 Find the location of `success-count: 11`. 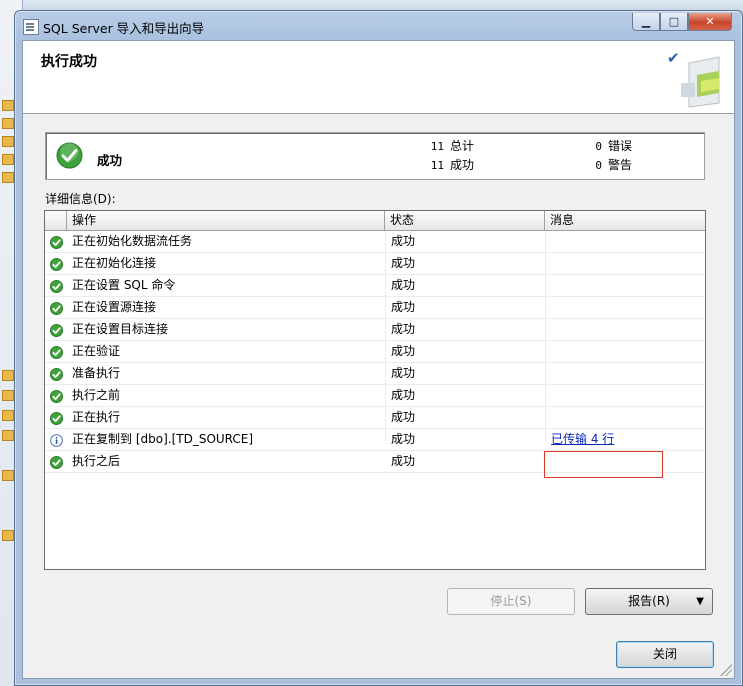

success-count: 11 is located at coordinates (437, 165).